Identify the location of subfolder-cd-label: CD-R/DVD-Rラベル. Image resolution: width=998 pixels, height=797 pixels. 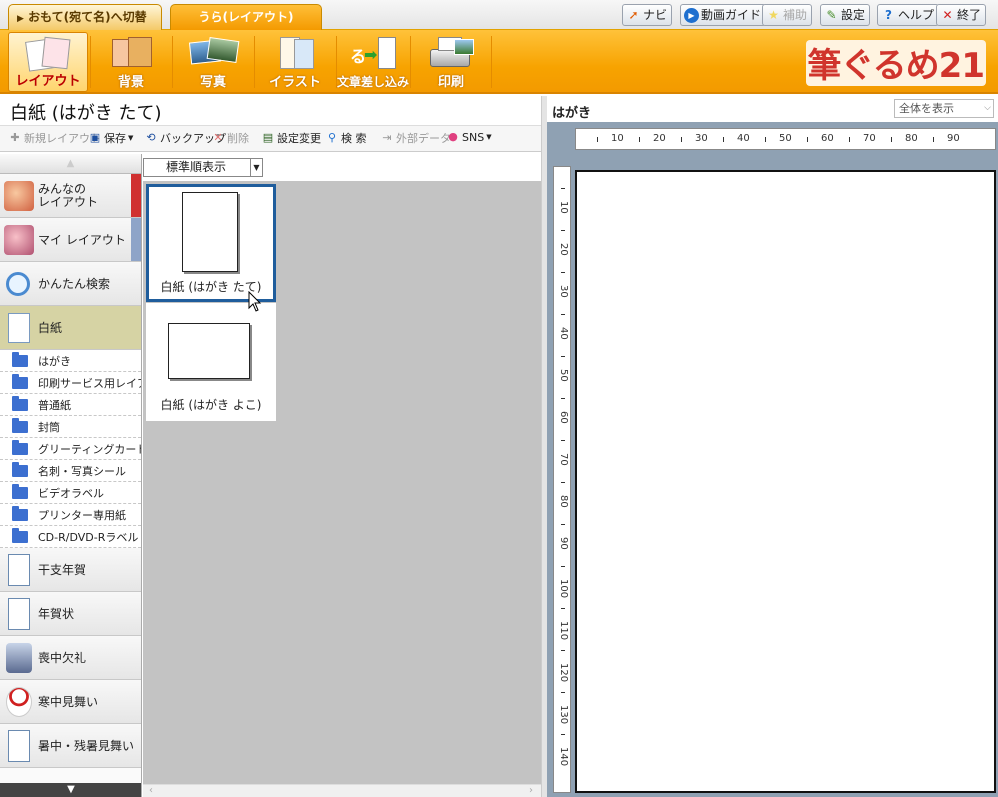
(70, 537).